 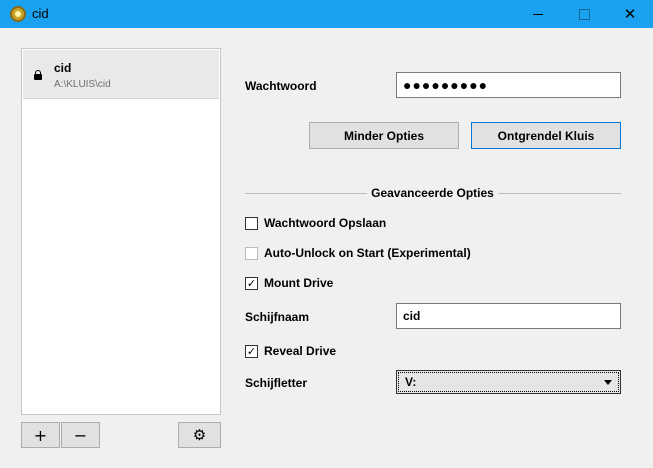 What do you see at coordinates (251, 223) in the screenshot?
I see `save-password-checkbox` at bounding box center [251, 223].